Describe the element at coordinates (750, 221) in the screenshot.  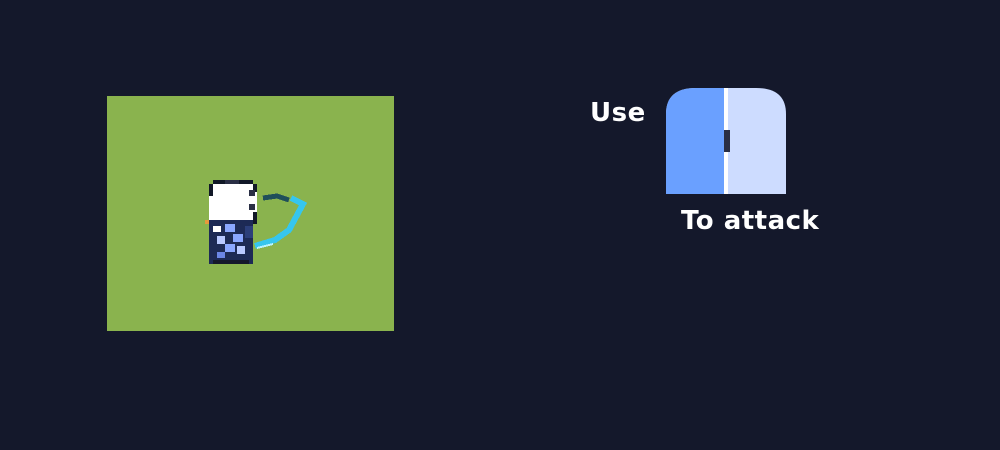
I see `hint-attack-label: To attack` at that location.